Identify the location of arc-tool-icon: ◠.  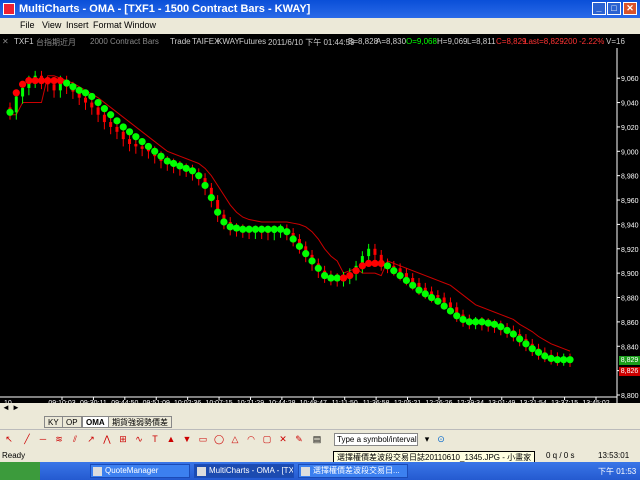
(251, 439).